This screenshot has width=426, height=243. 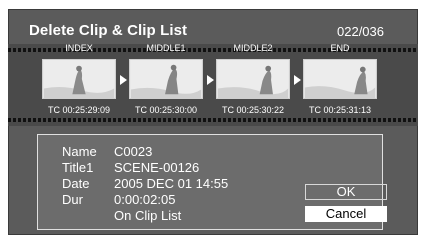 I want to click on name-label: Name, so click(x=79, y=151).